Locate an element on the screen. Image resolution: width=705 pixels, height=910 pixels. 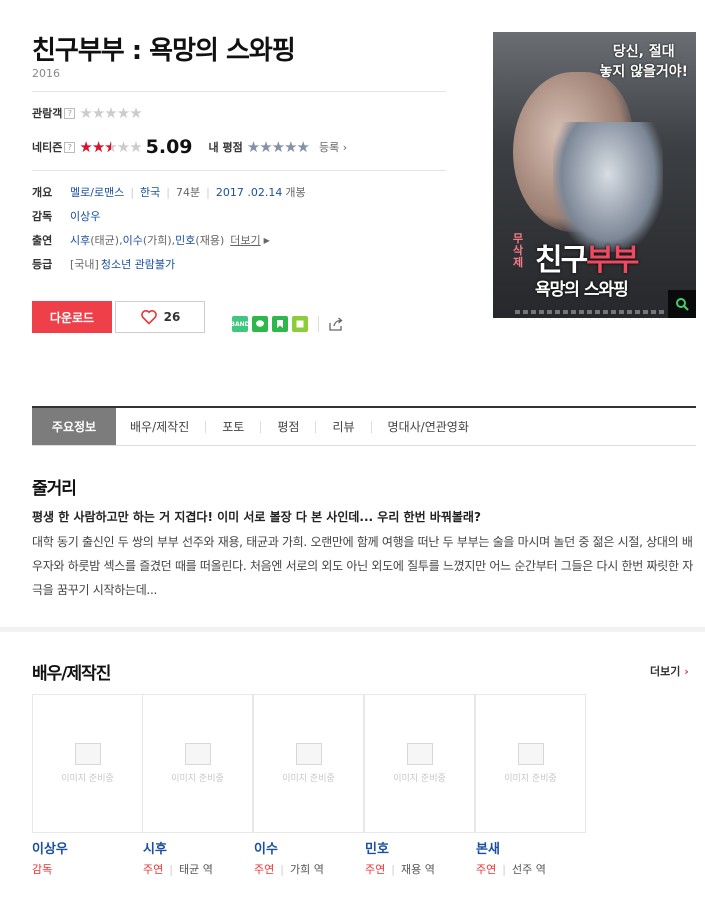
poster-tagline: 당신, 절대 놓지 않을거야! is located at coordinates (643, 62).